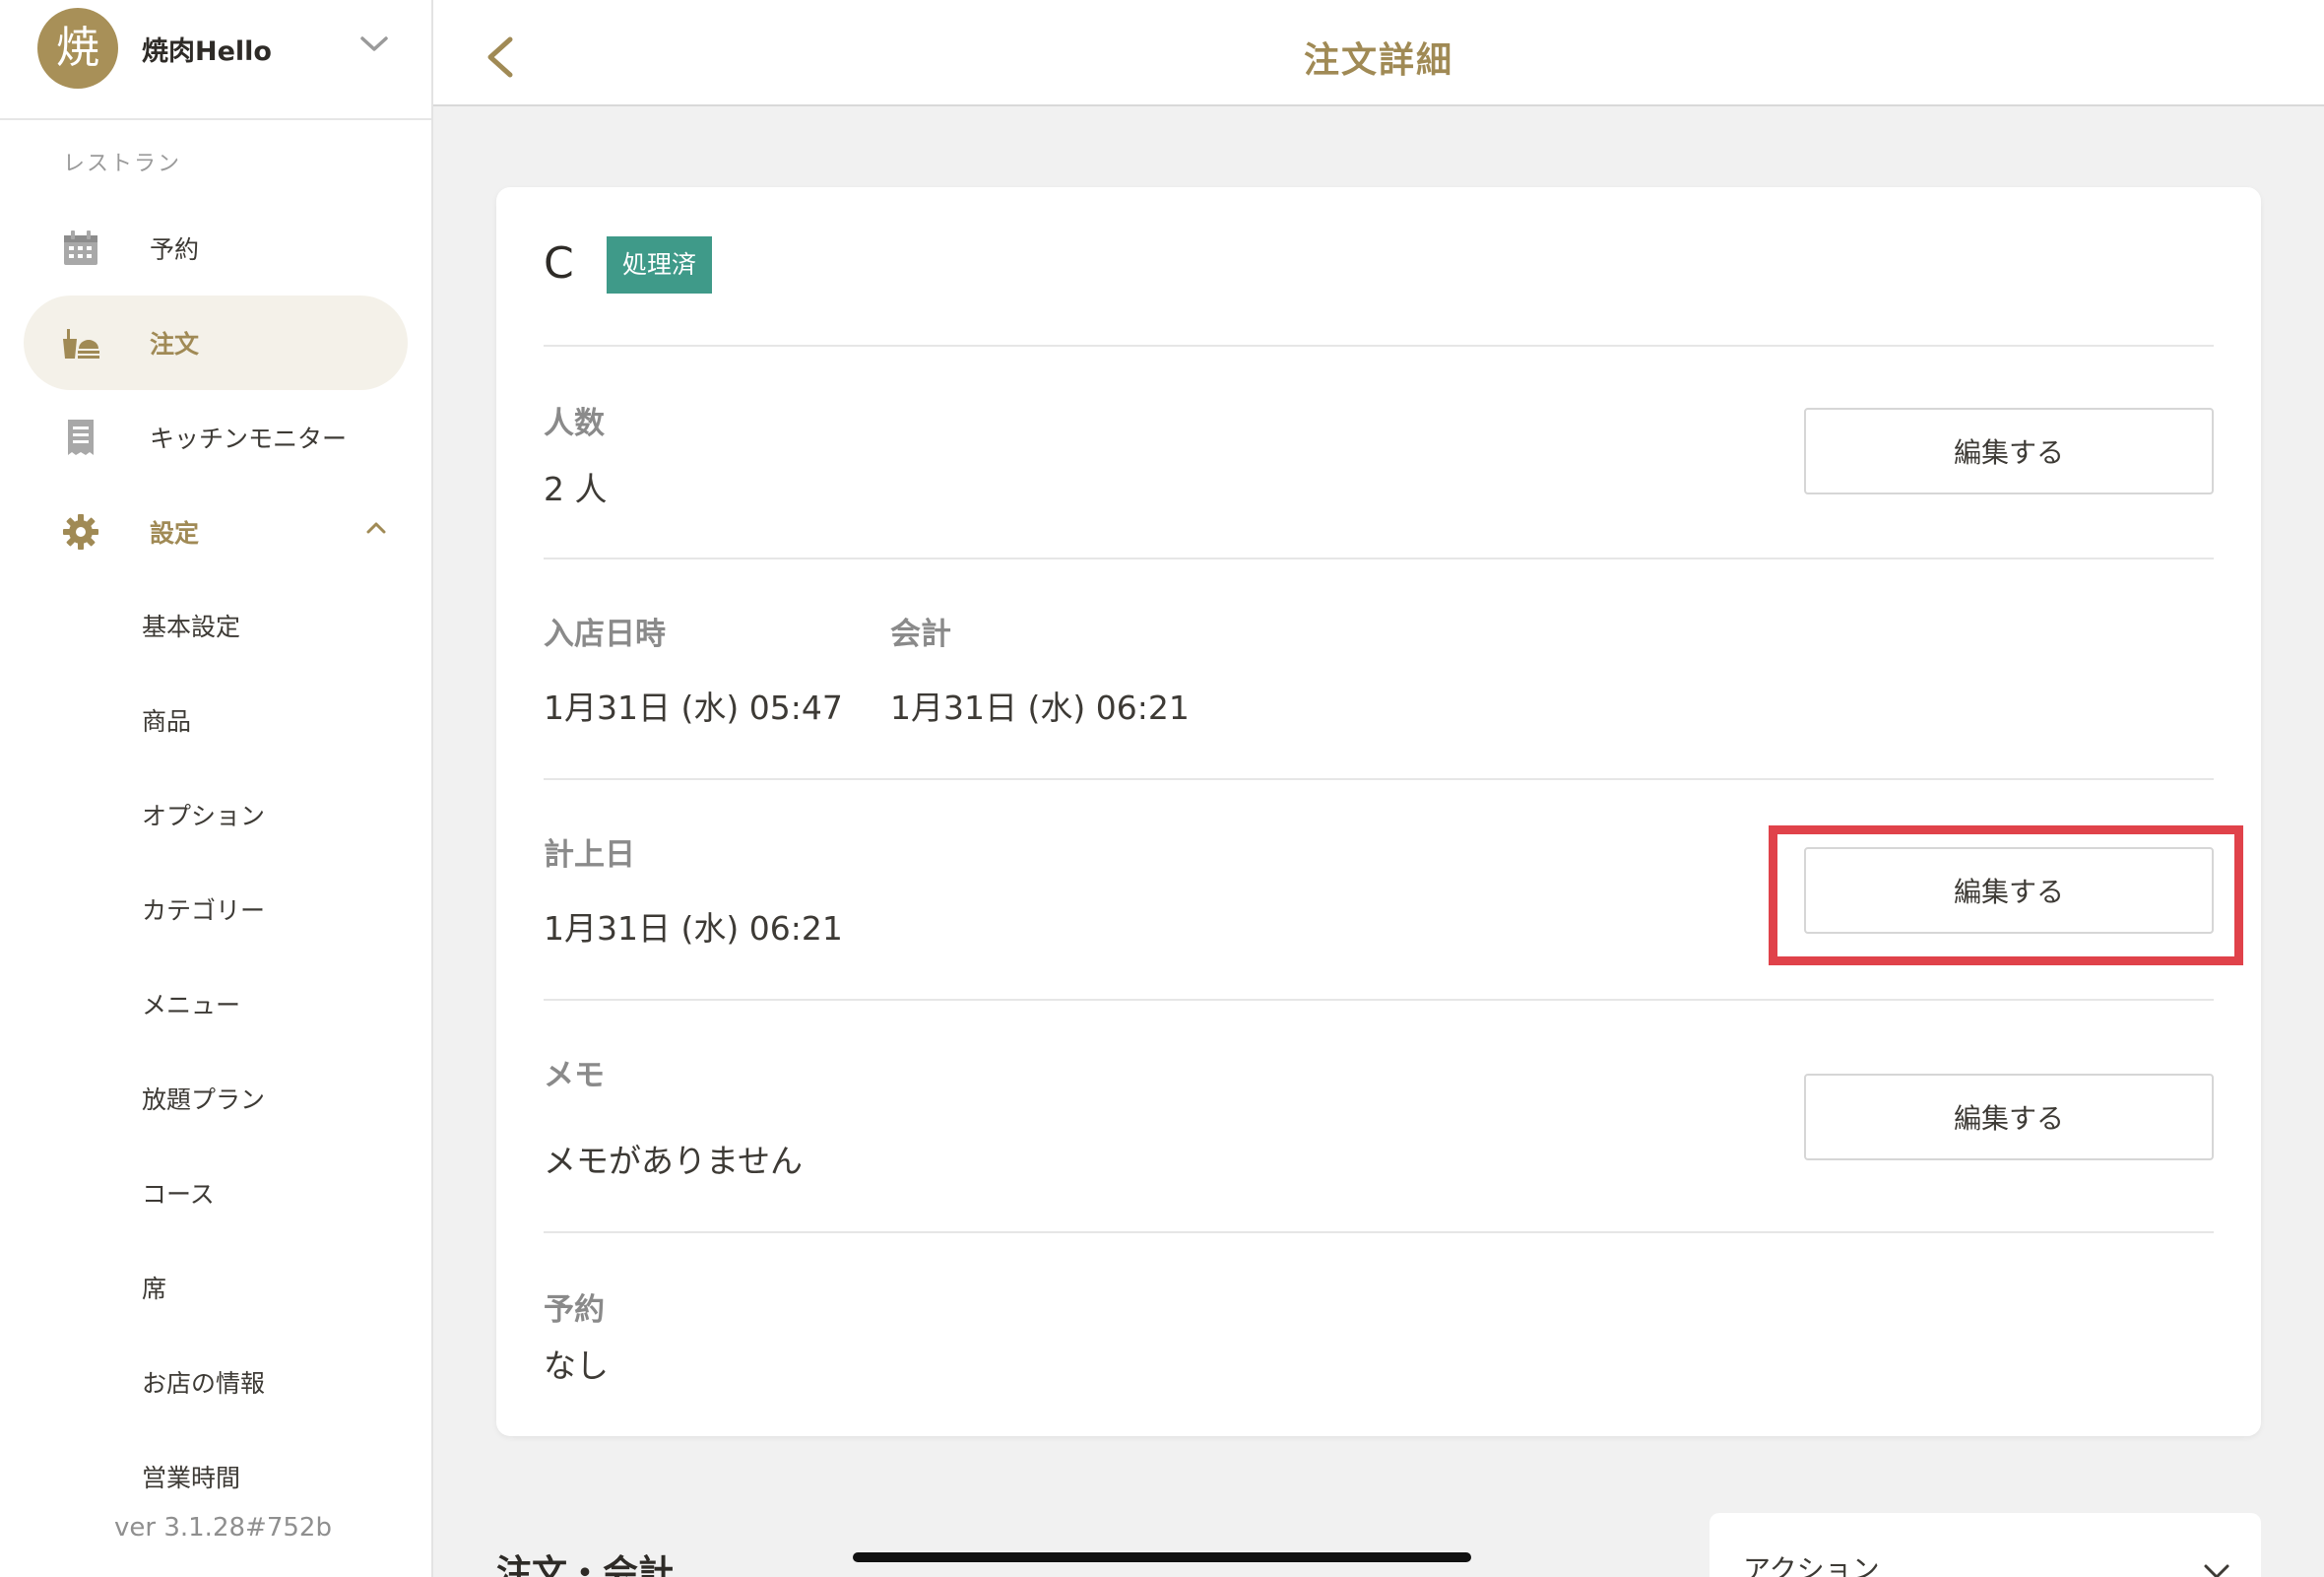  I want to click on reservation-label: 予約, so click(575, 1310).